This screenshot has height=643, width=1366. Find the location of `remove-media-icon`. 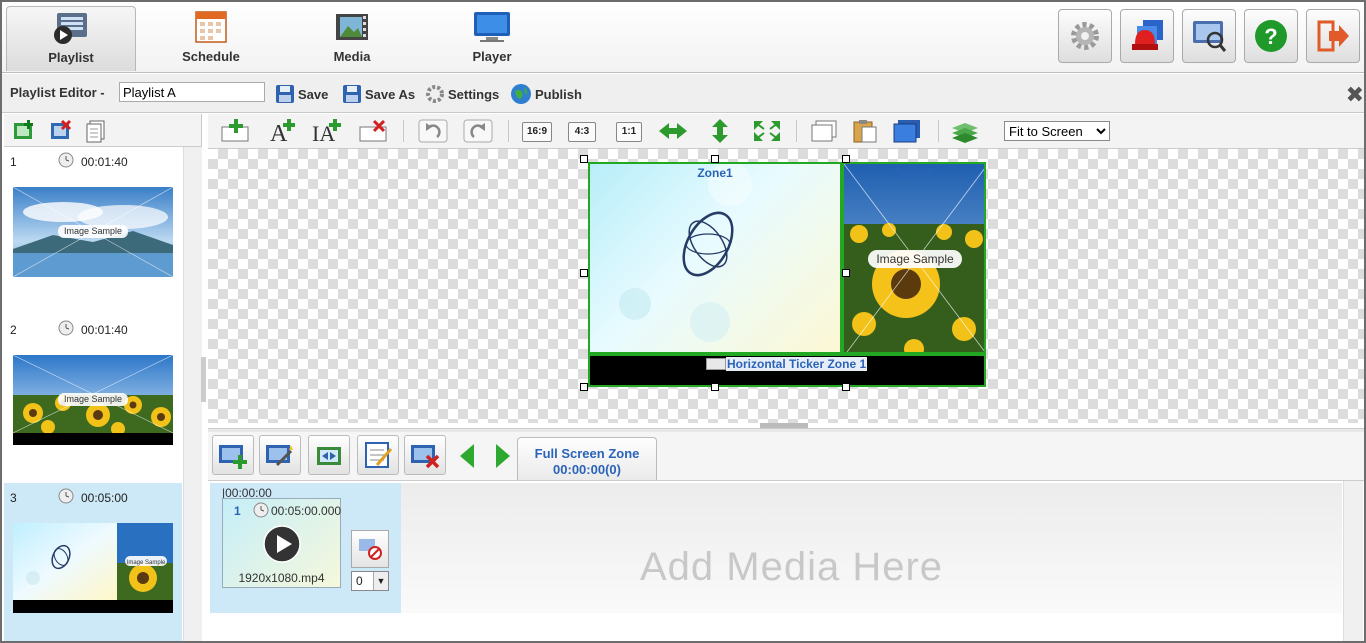

remove-media-icon is located at coordinates (425, 457).